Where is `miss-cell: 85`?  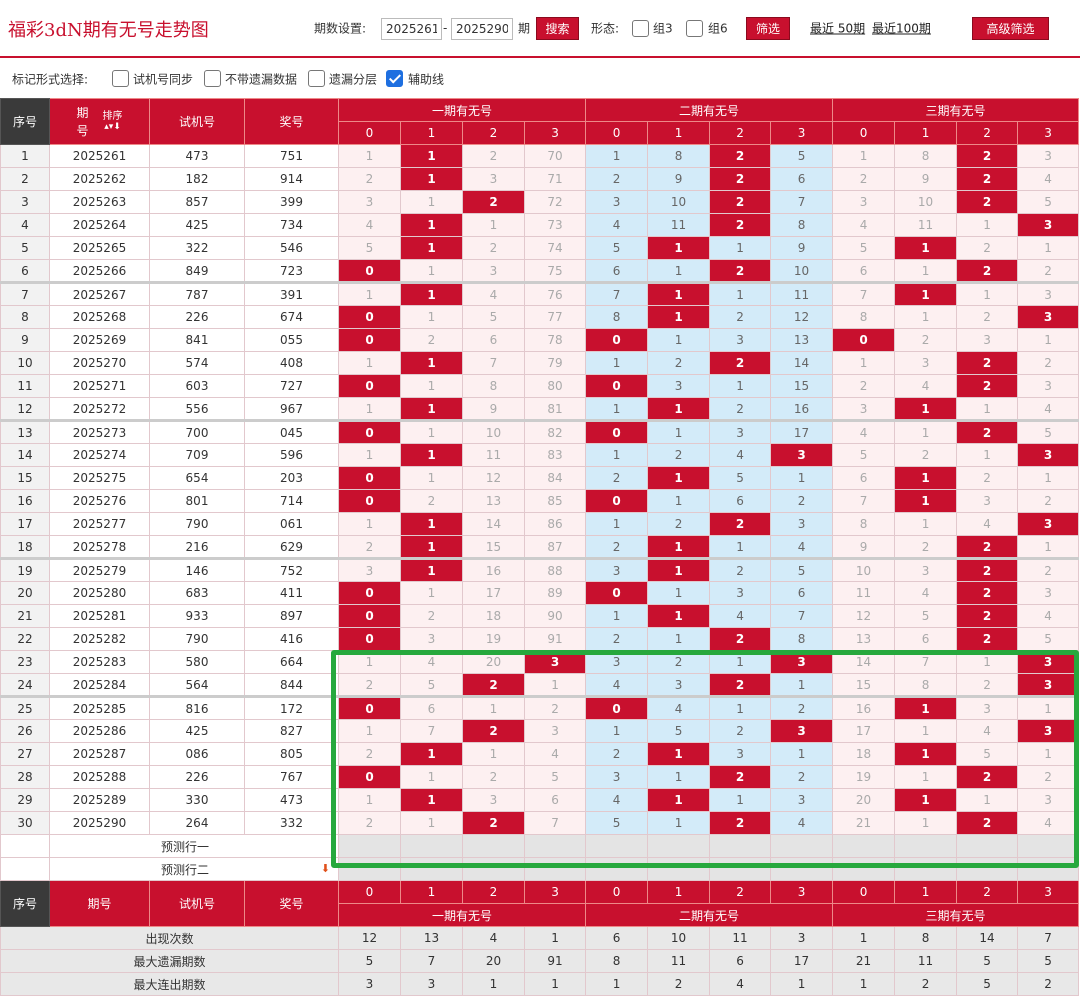 miss-cell: 85 is located at coordinates (555, 501).